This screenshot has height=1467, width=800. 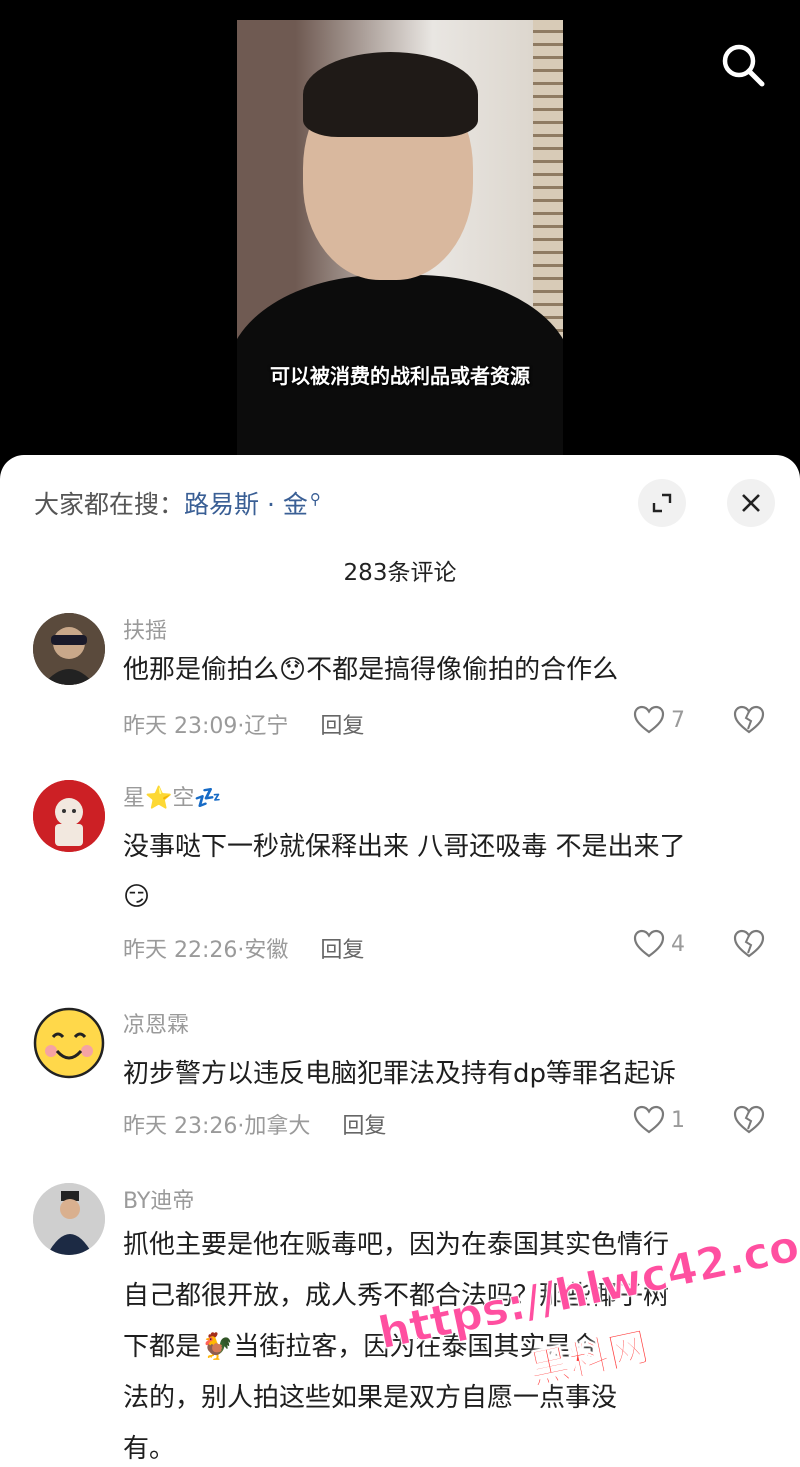 I want to click on username: 扶揺, so click(x=145, y=629).